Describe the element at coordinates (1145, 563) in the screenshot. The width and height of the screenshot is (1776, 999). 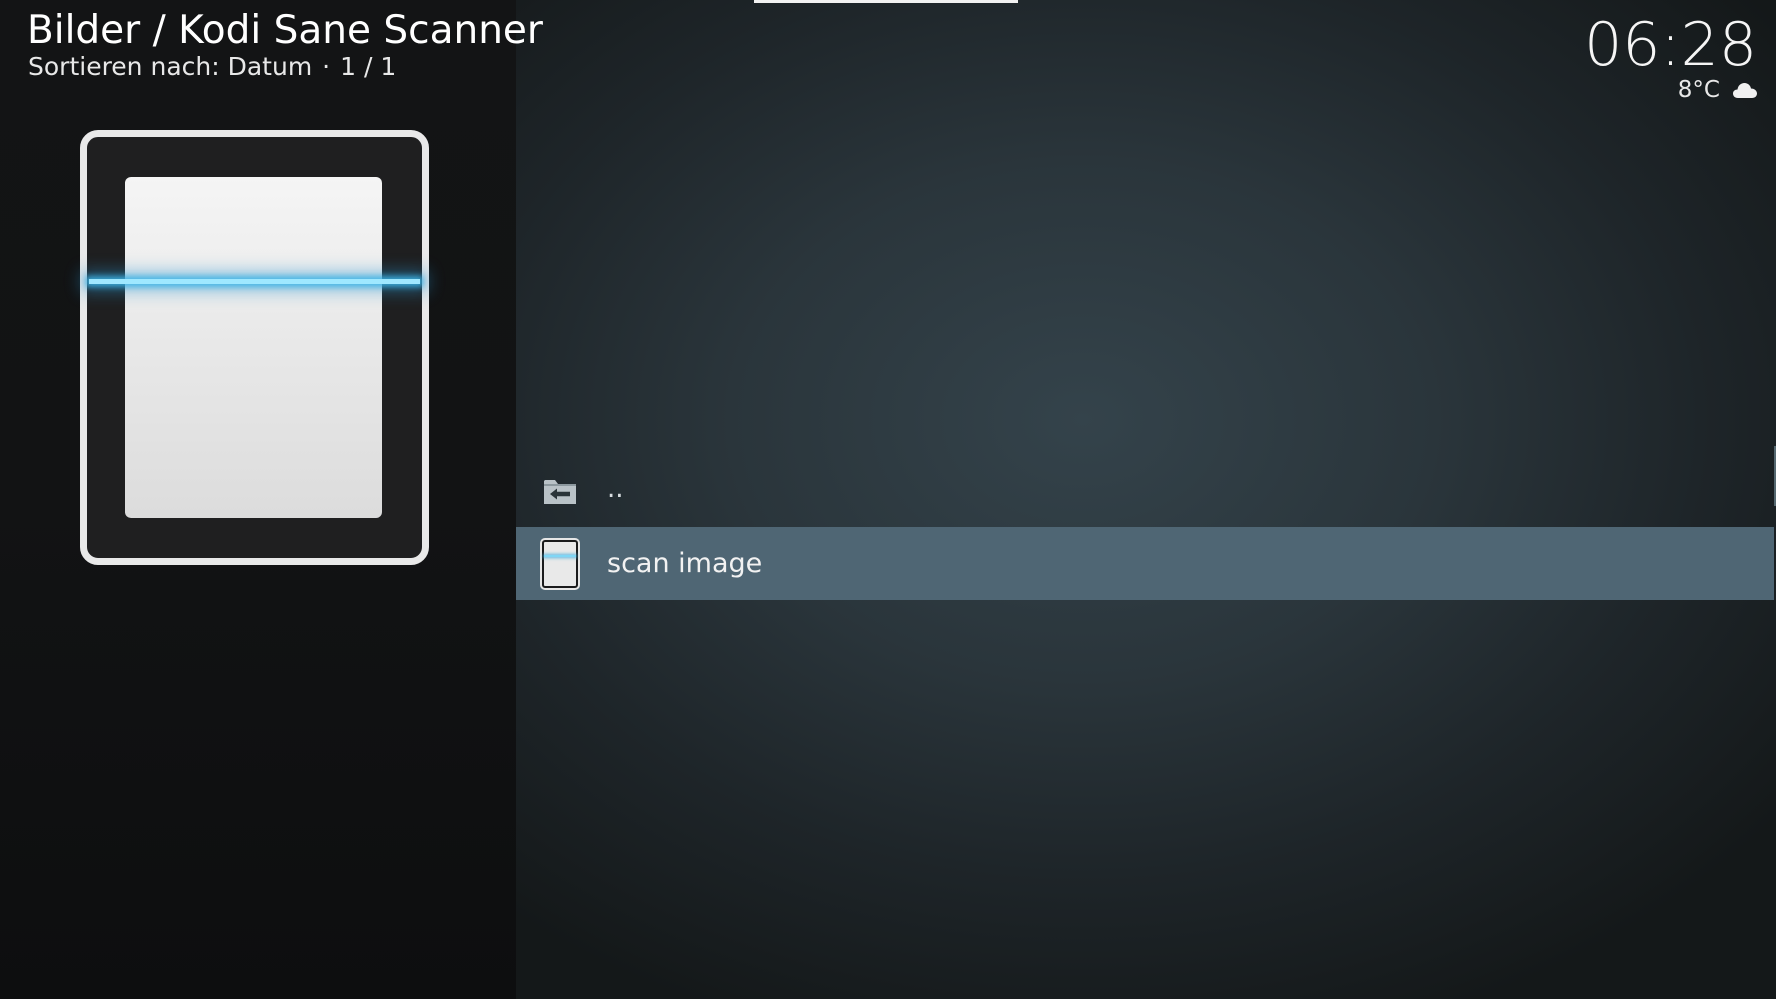
I see `list-item-scan-image: scan image` at that location.